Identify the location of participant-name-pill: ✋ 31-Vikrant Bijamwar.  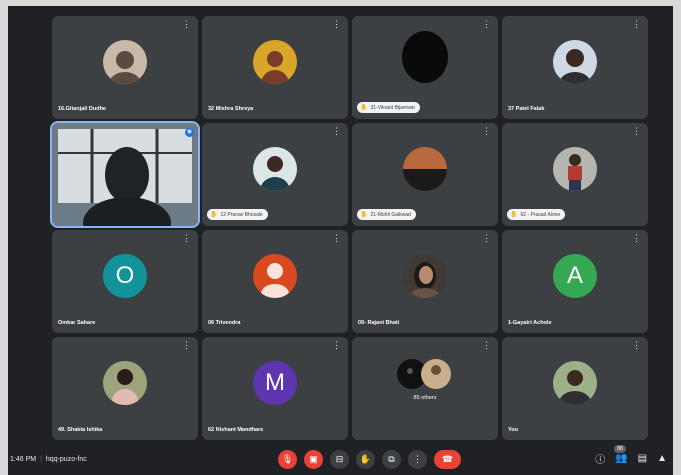
(389, 107).